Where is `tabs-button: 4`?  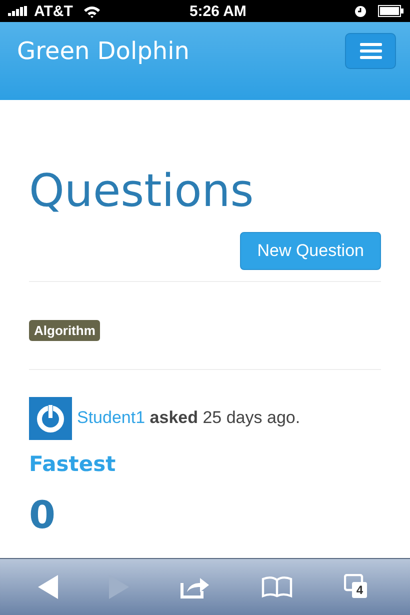
tabs-button: 4 is located at coordinates (358, 587).